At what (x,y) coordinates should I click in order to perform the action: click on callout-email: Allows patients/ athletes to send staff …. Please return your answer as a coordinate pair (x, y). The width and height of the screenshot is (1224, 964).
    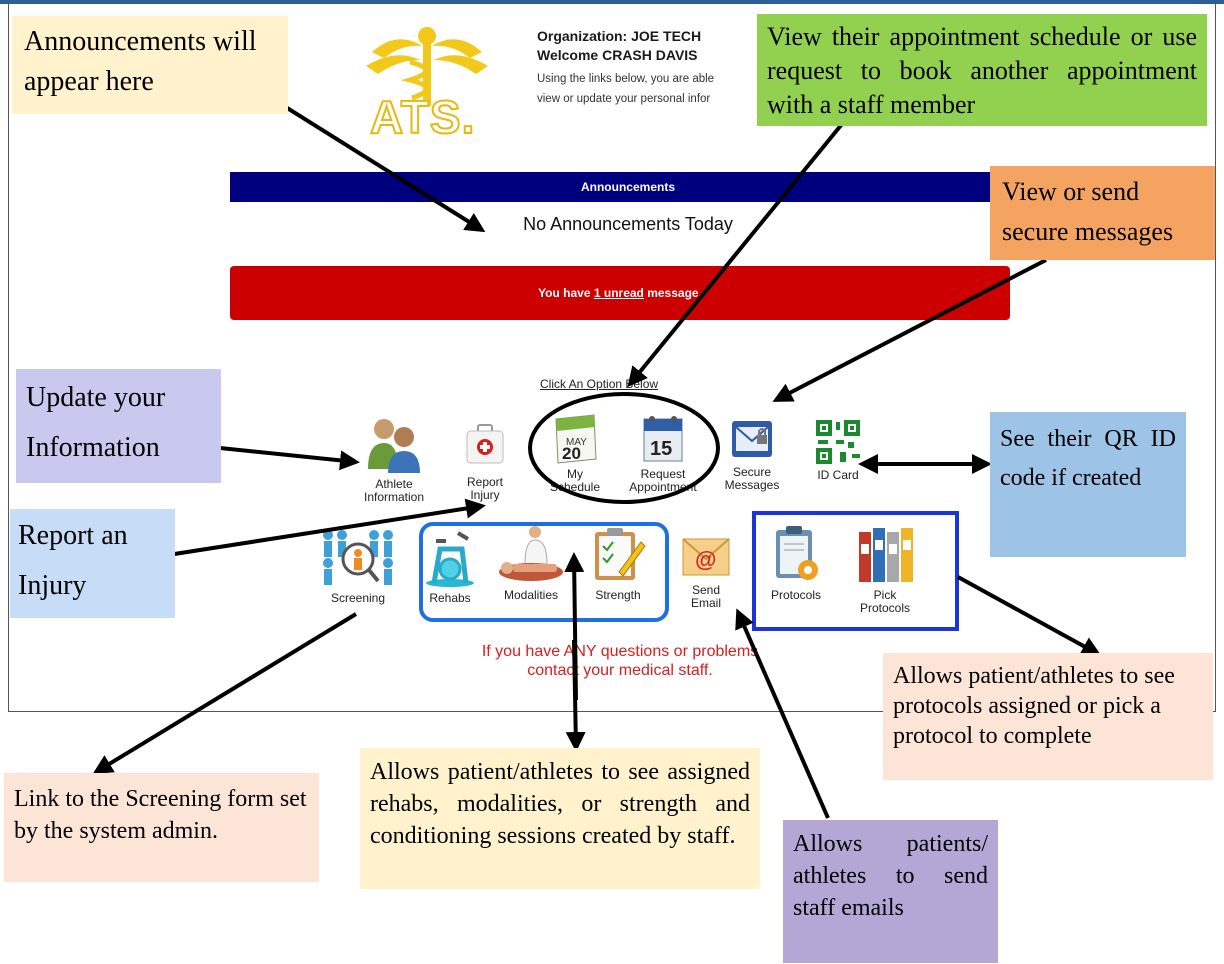
    Looking at the image, I should click on (890, 891).